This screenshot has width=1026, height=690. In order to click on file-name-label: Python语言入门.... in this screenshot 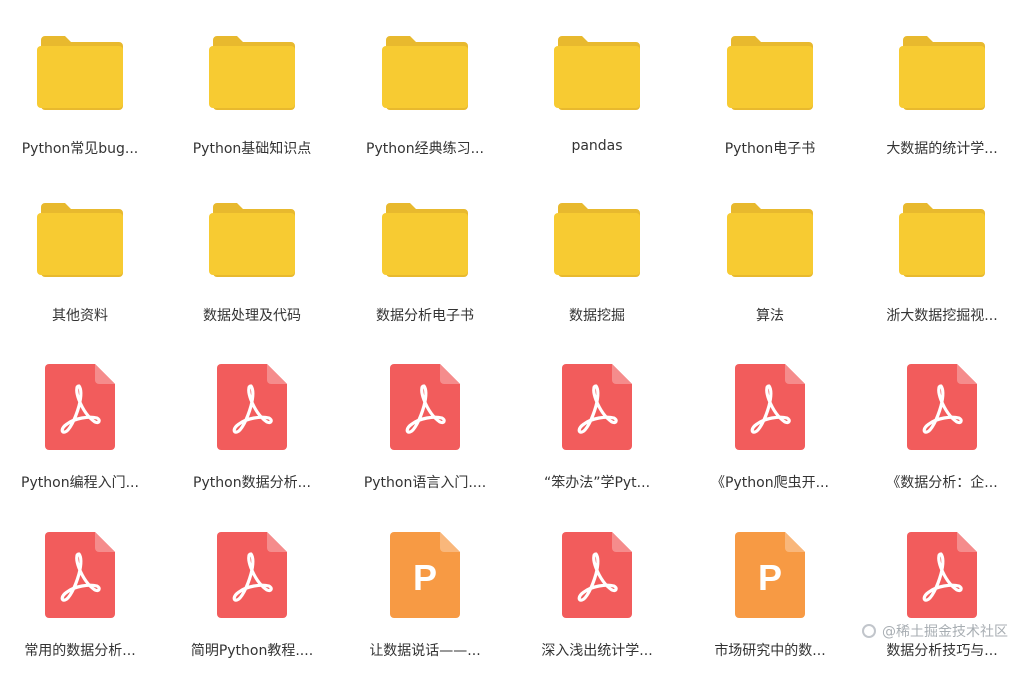, I will do `click(425, 483)`.